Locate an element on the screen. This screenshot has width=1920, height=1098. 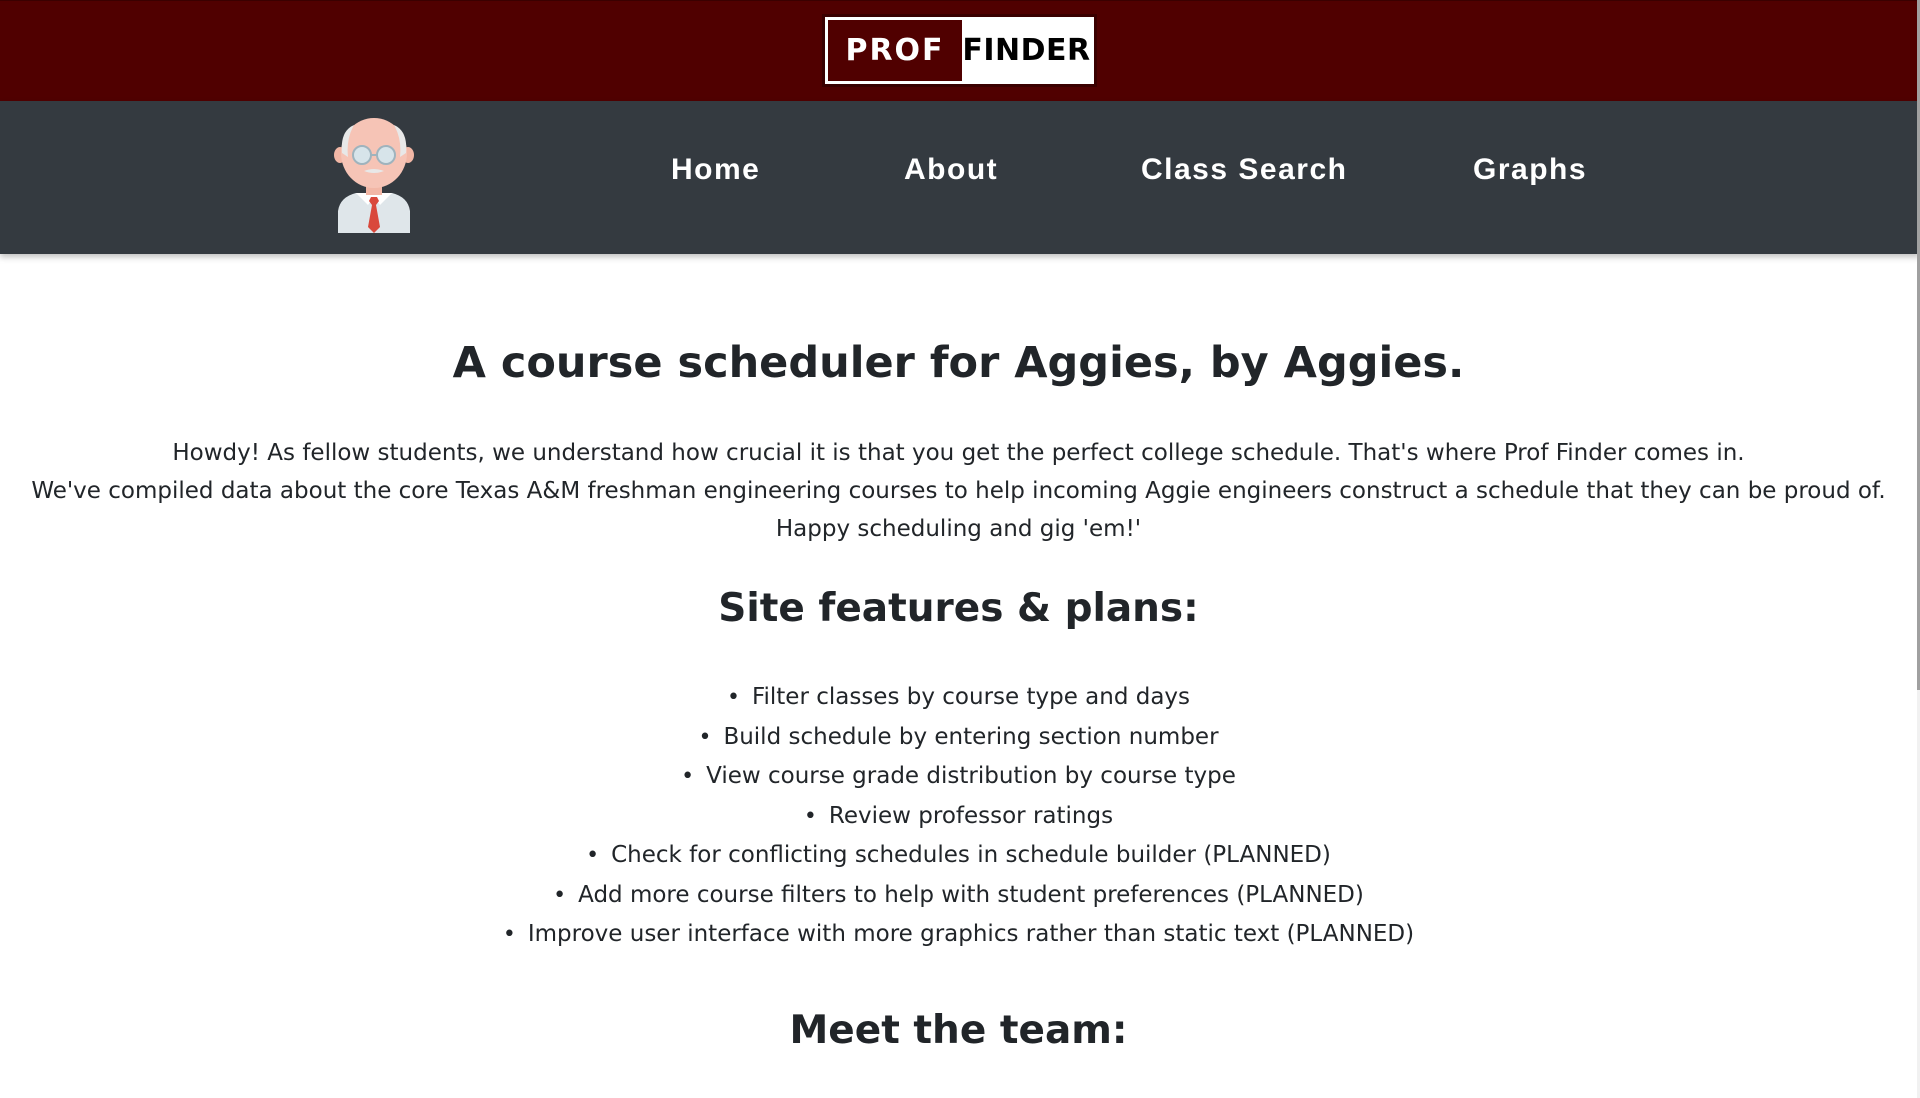
professor-avatar-icon is located at coordinates (374, 175).